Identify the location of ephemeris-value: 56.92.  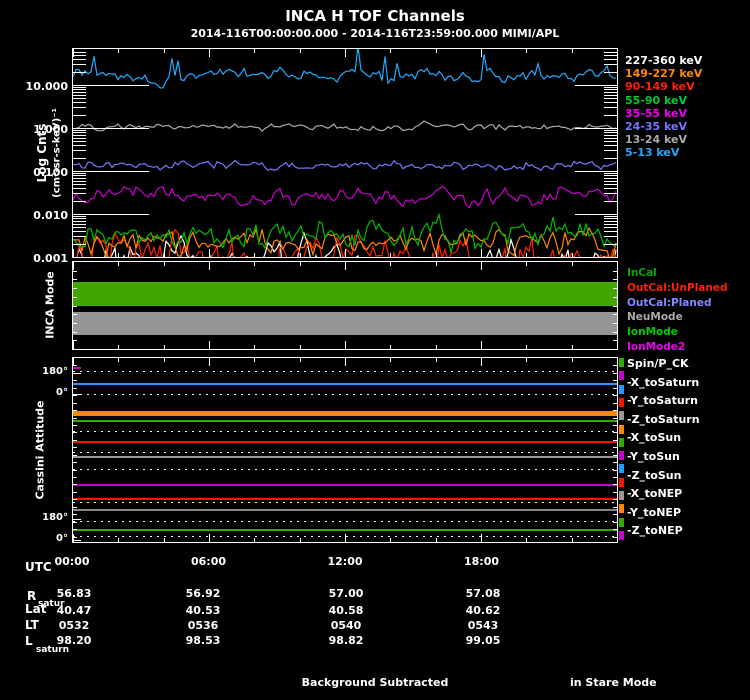
(203, 593).